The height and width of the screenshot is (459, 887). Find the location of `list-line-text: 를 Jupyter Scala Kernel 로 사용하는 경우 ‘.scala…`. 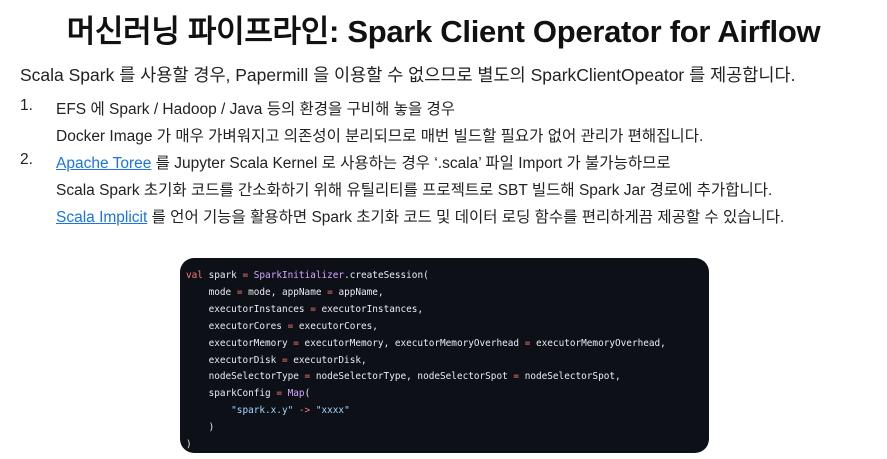

list-line-text: 를 Jupyter Scala Kernel 로 사용하는 경우 ‘.scala… is located at coordinates (411, 163).